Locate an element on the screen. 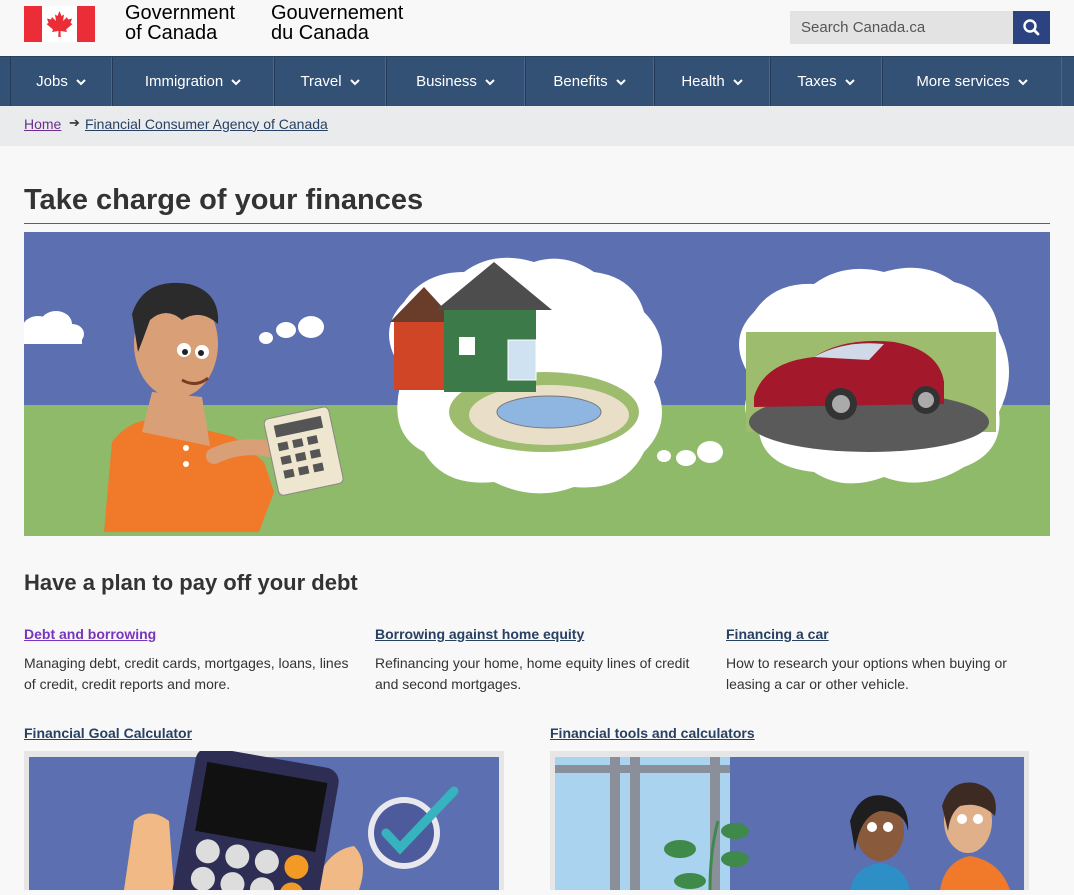 This screenshot has width=1074, height=895. menu-item-immigration: Immigration is located at coordinates (193, 81).